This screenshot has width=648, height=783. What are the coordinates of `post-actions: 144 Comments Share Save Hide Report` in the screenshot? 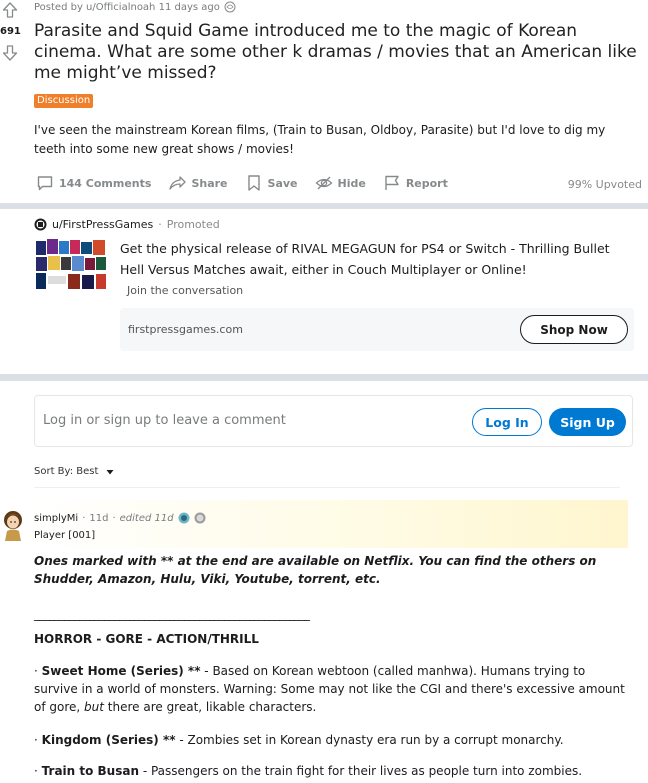 It's located at (250, 183).